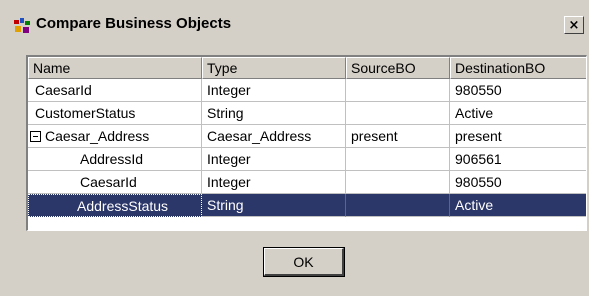 The width and height of the screenshot is (589, 296). I want to click on destinationbo-cell: present, so click(518, 136).